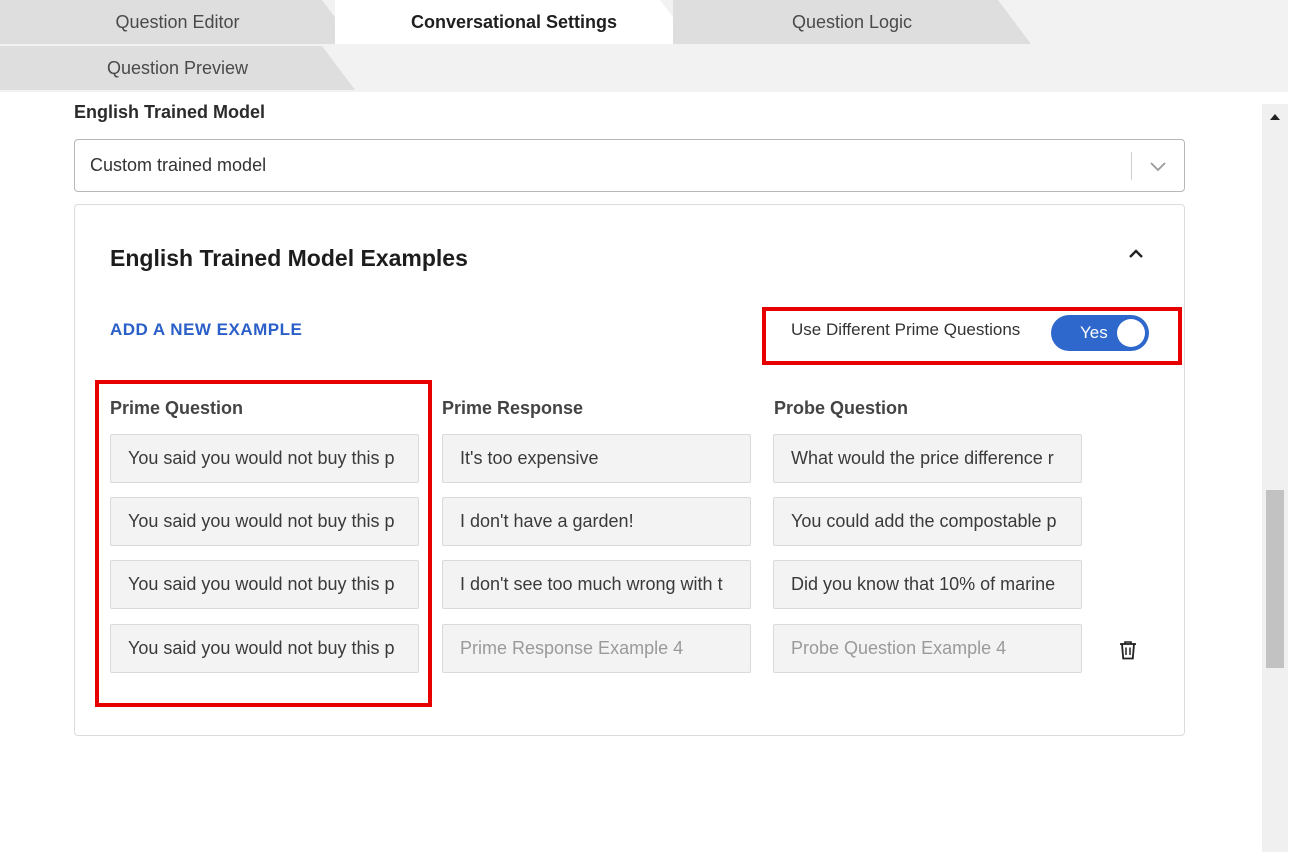 This screenshot has height=852, width=1313. I want to click on column-header-probe-question: Probe Question, so click(841, 408).